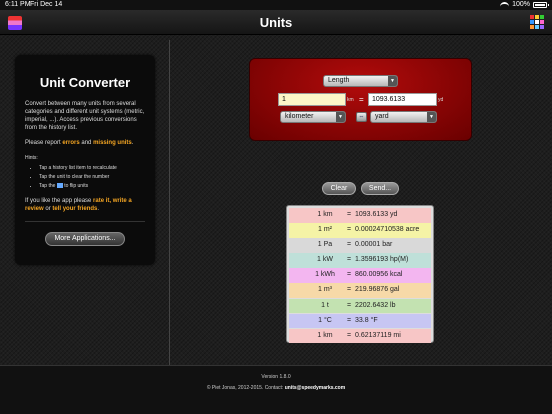 The width and height of the screenshot is (552, 414). I want to click on nav-bar: Units, so click(276, 22).